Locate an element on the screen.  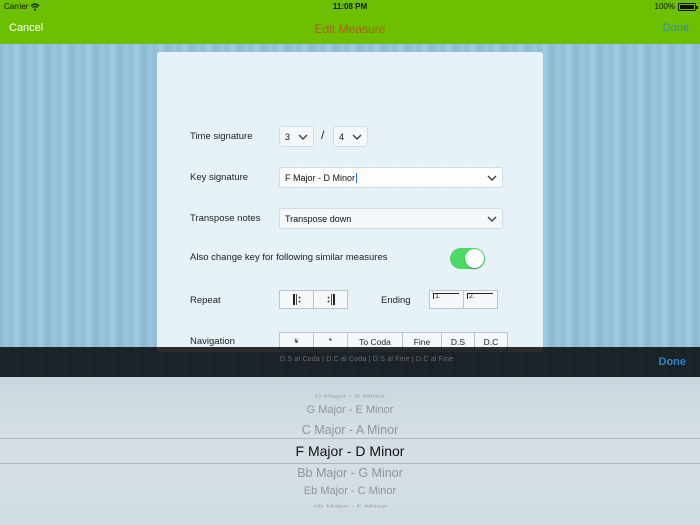
navigation-label: Navigation is located at coordinates (212, 341).